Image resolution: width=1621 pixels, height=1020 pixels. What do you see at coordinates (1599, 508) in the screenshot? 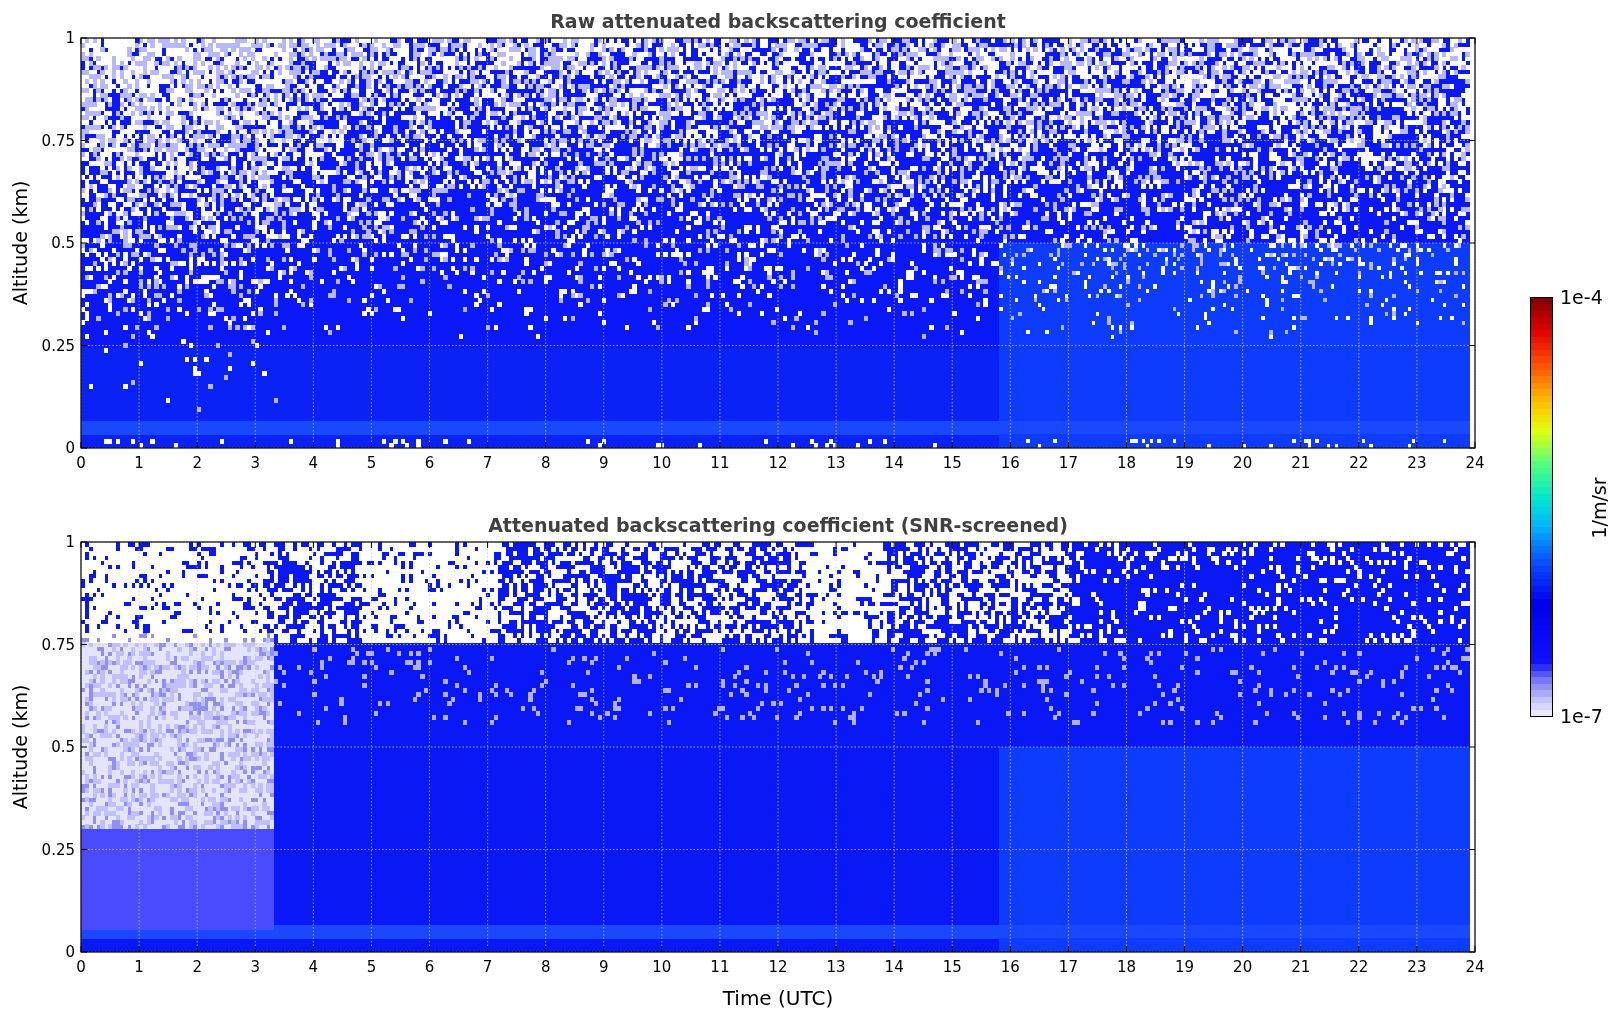
I see `colorbar-unit-label: 1/m/sr` at bounding box center [1599, 508].